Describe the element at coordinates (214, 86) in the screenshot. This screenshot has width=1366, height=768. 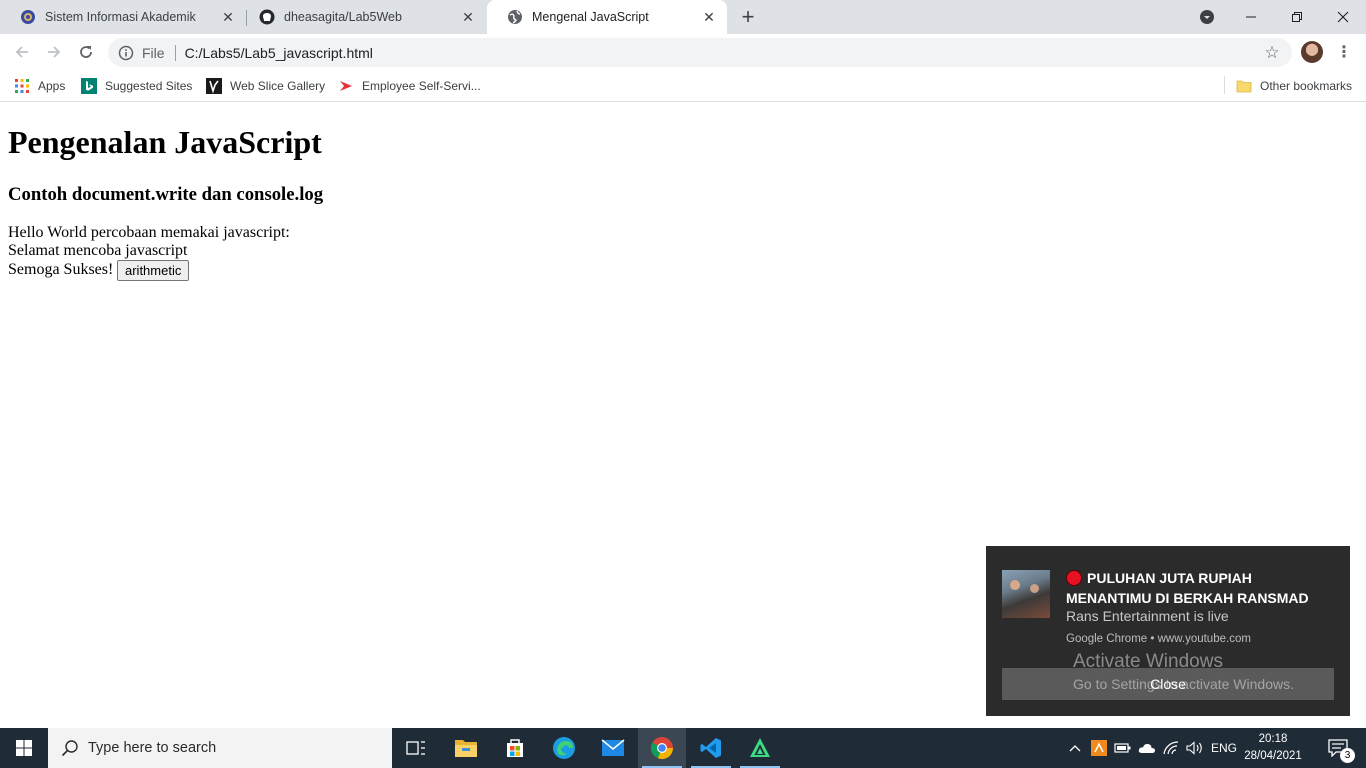
I see `web-slice-icon` at that location.